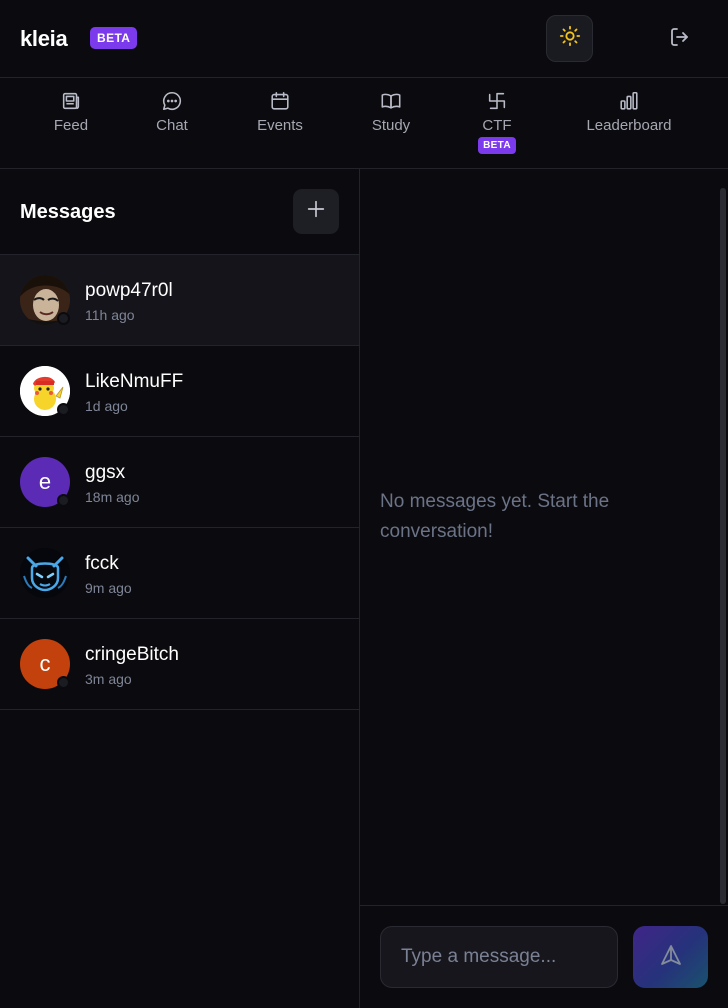  What do you see at coordinates (106, 406) in the screenshot?
I see `conversation-time: 1d ago` at bounding box center [106, 406].